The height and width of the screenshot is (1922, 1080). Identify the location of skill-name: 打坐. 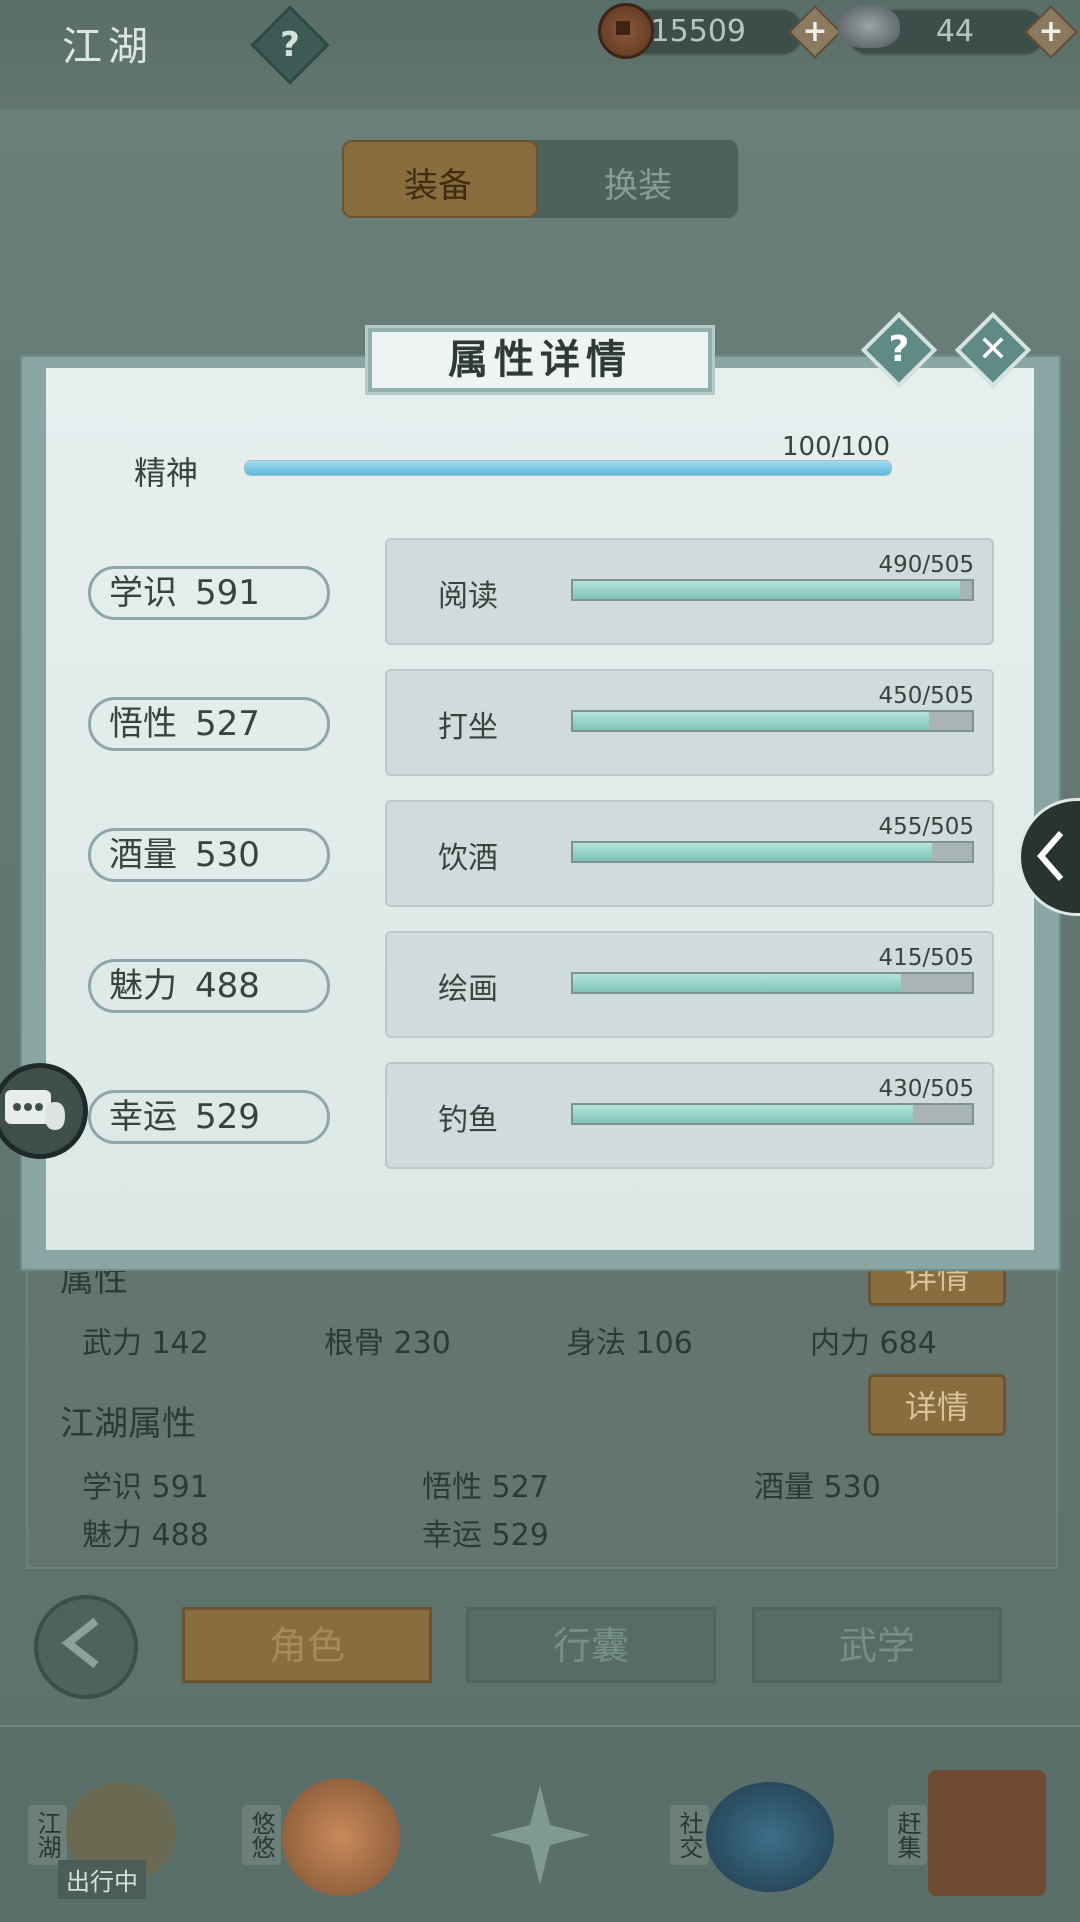
(468, 727).